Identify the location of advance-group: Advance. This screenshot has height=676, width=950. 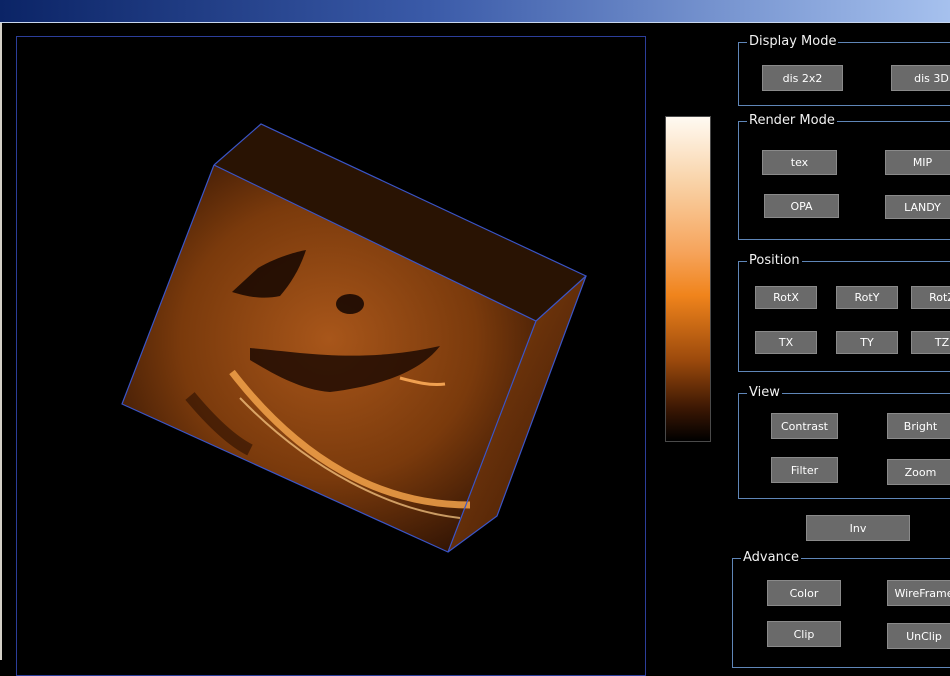
(841, 609).